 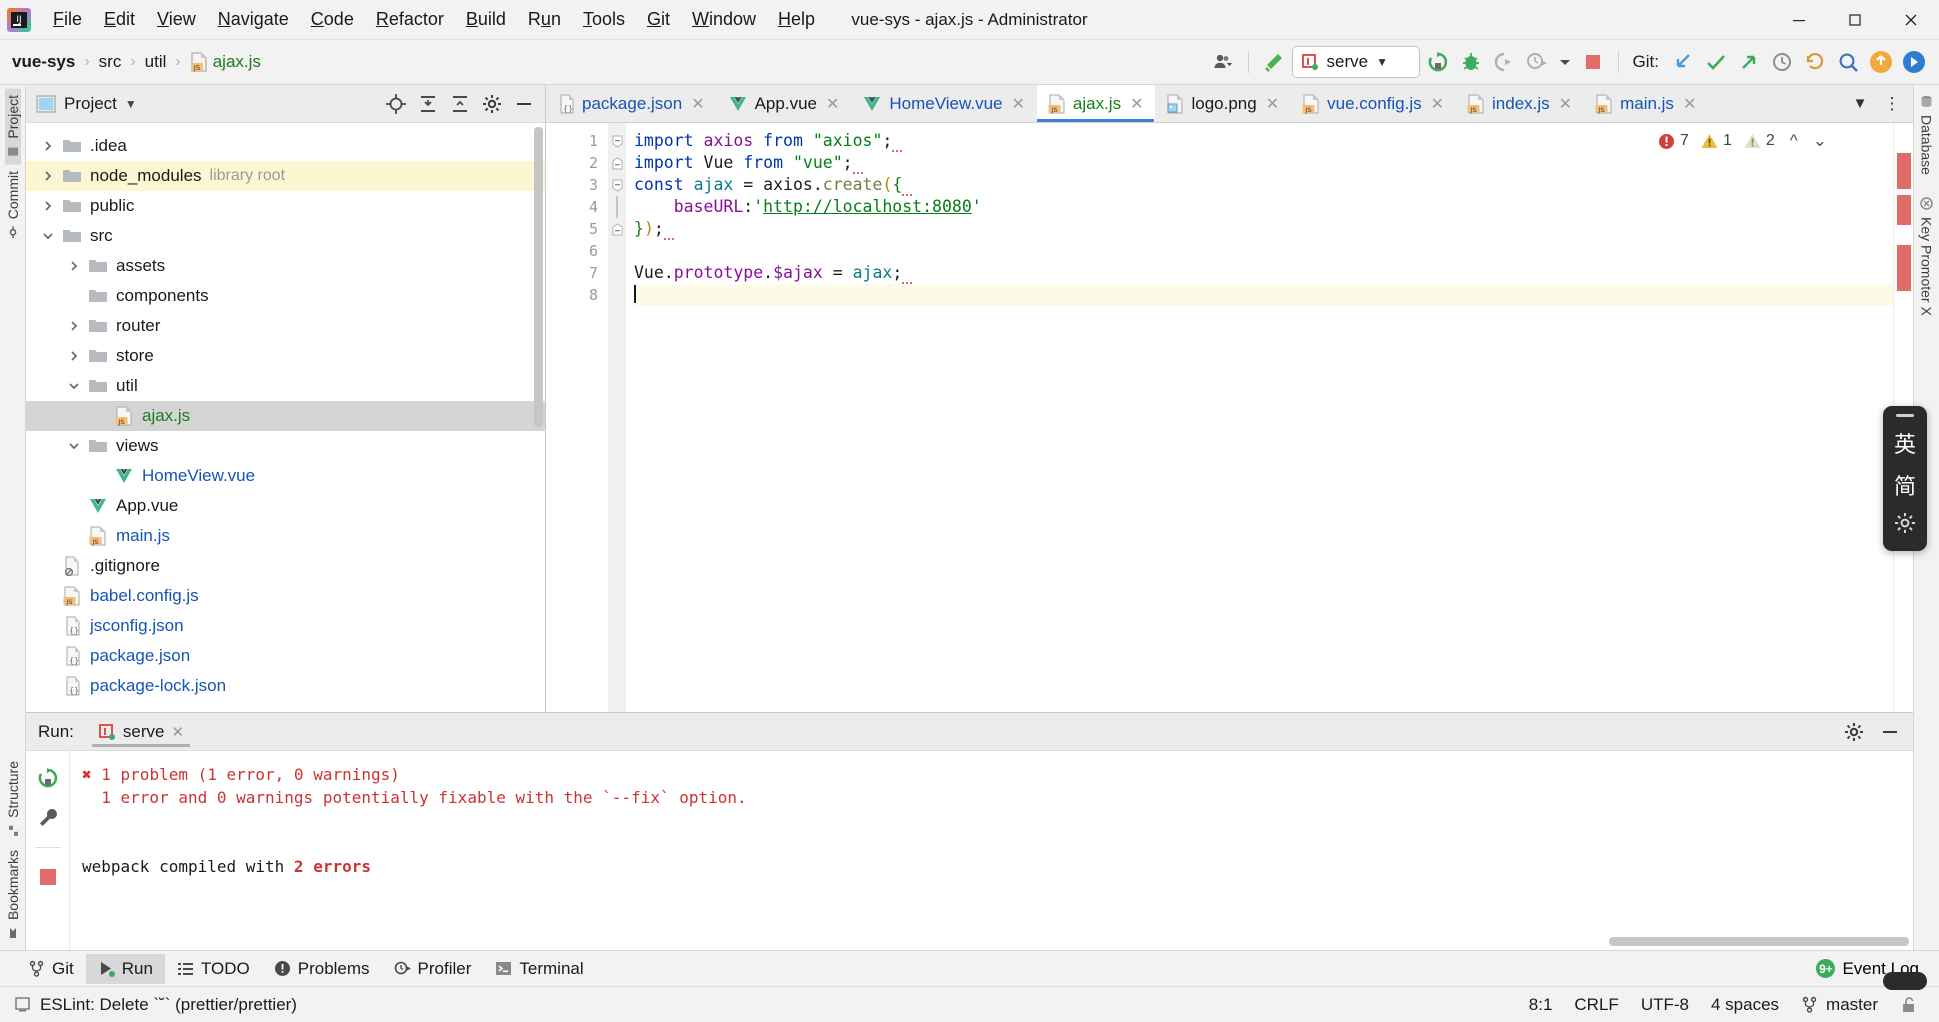 What do you see at coordinates (1815, 62) in the screenshot?
I see `rollback-icon` at bounding box center [1815, 62].